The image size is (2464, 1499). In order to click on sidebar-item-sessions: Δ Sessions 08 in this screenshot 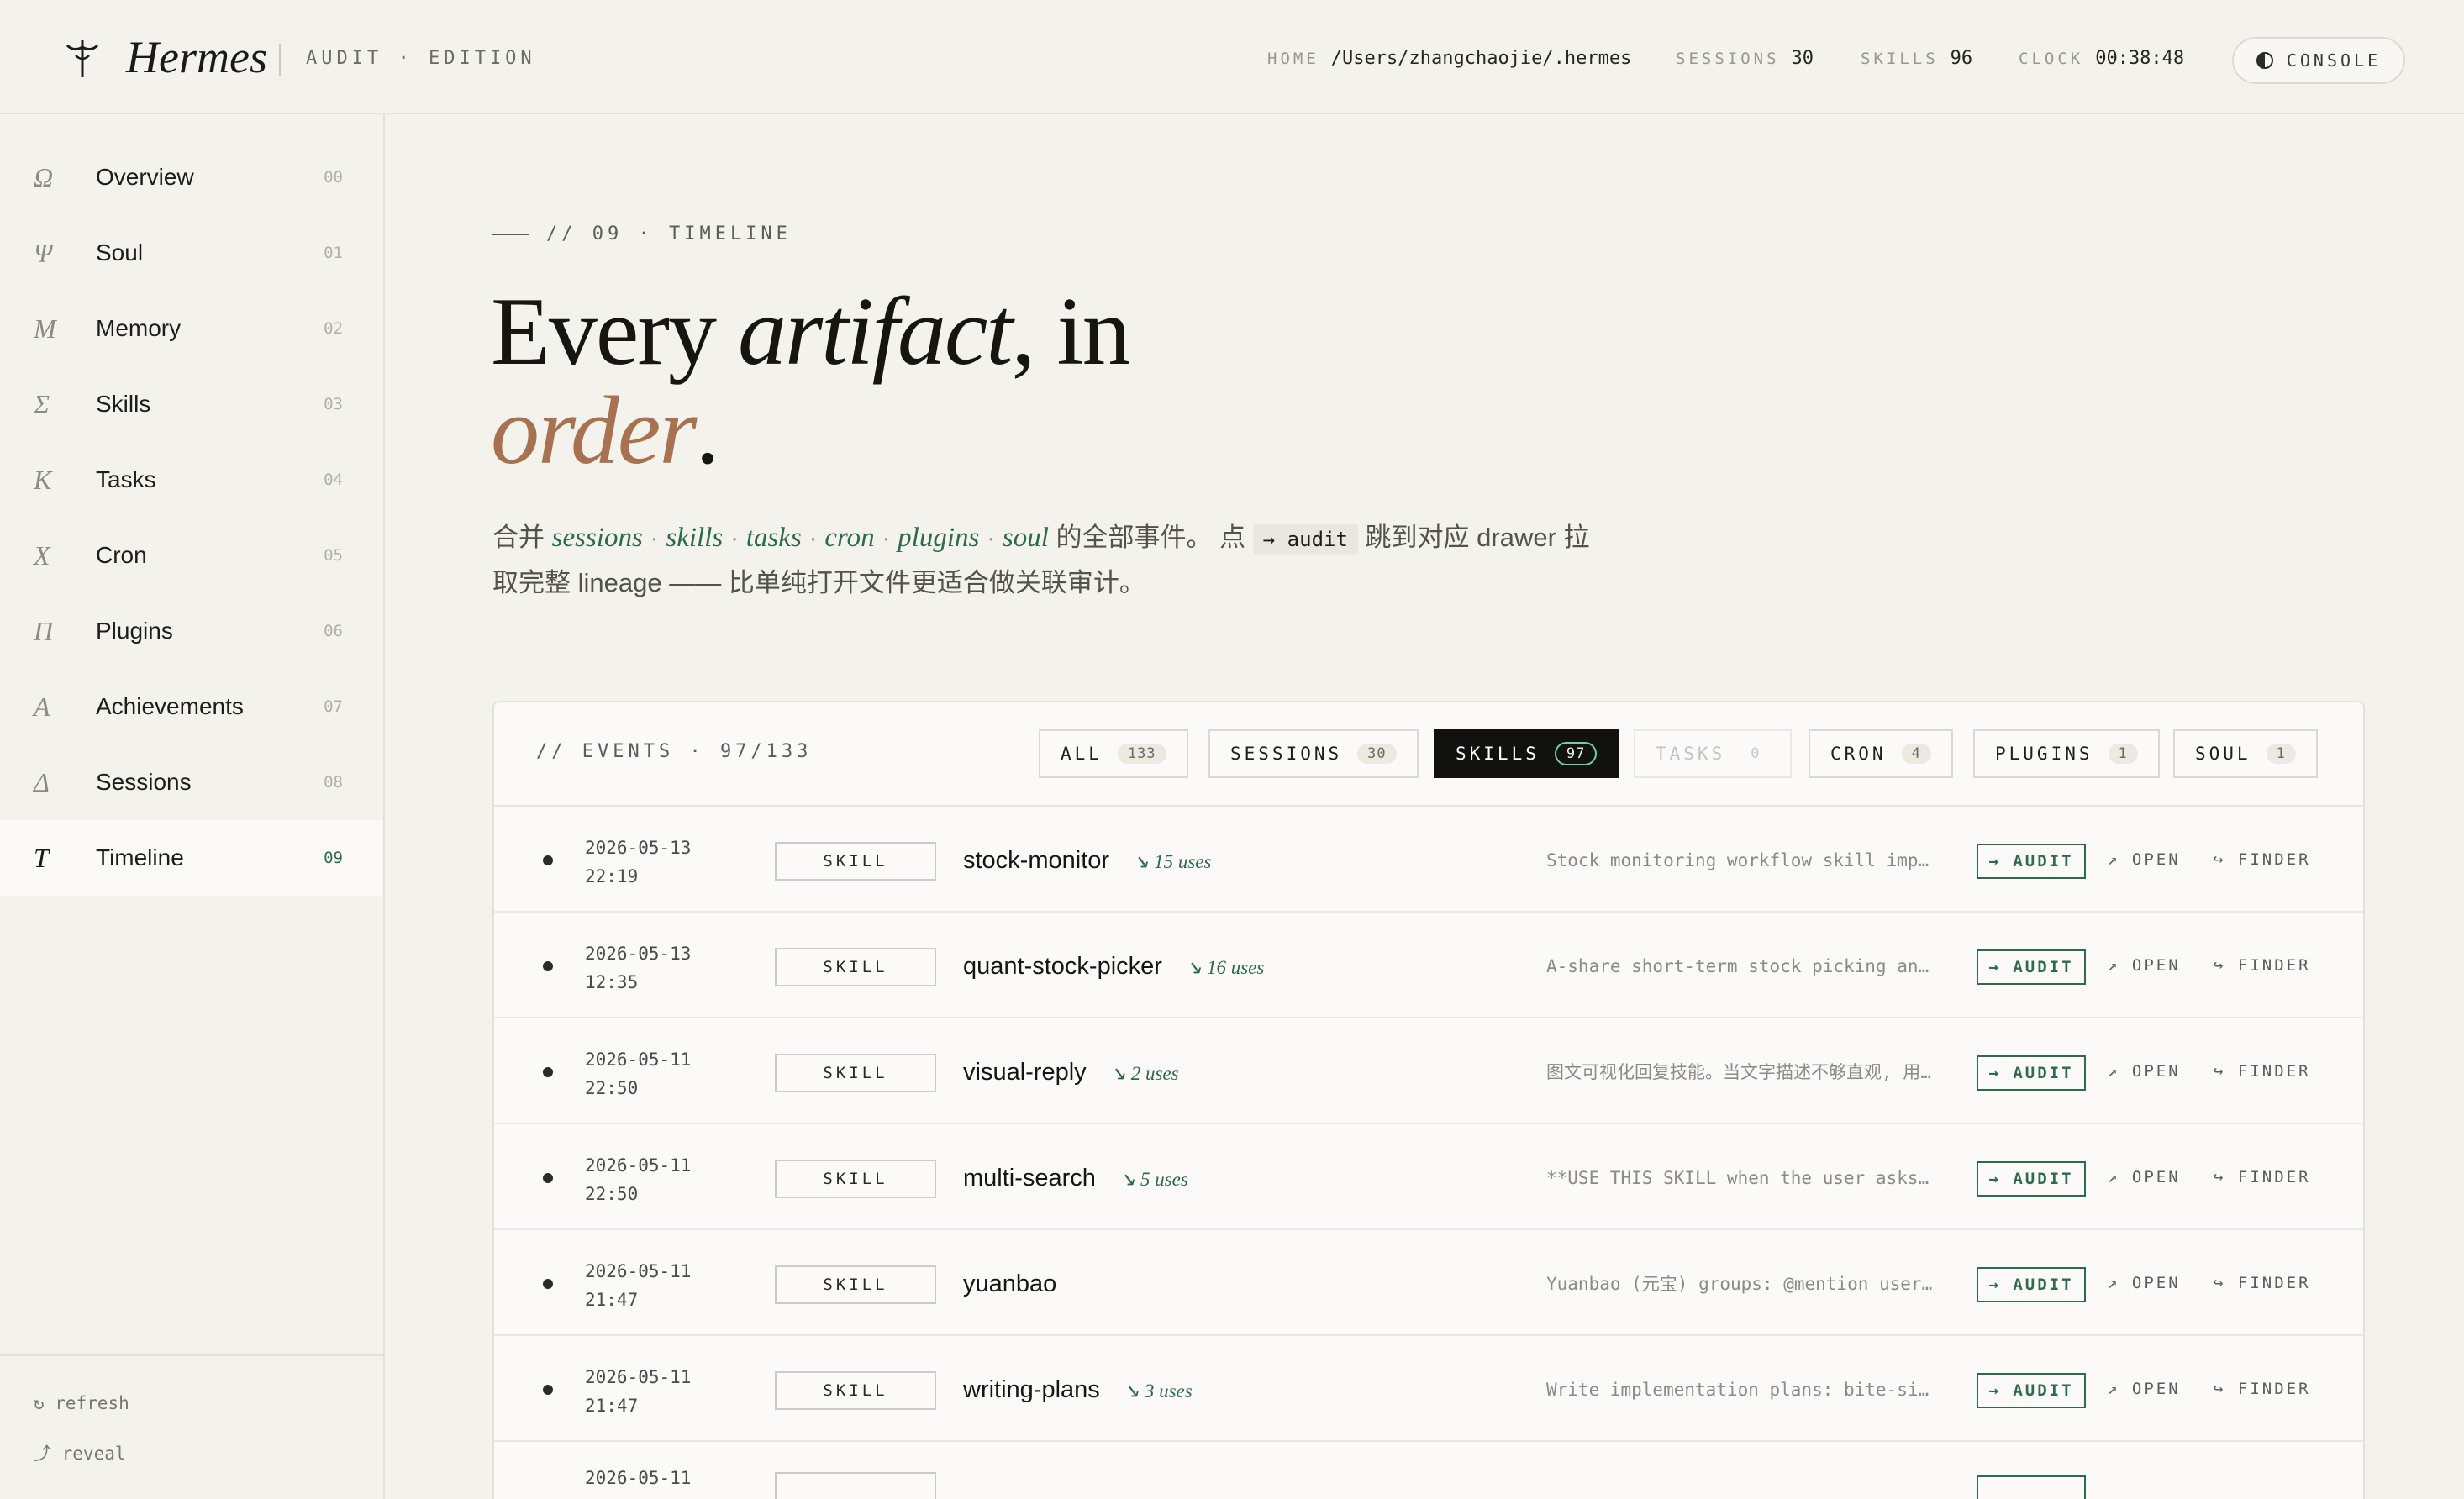, I will do `click(191, 782)`.